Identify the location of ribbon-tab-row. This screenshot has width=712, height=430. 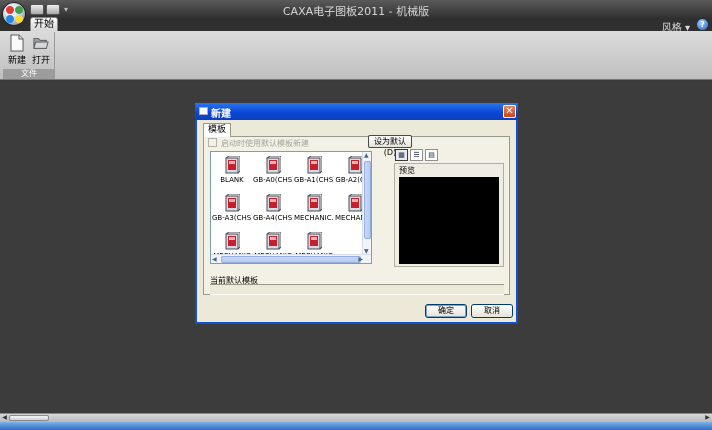
(356, 25).